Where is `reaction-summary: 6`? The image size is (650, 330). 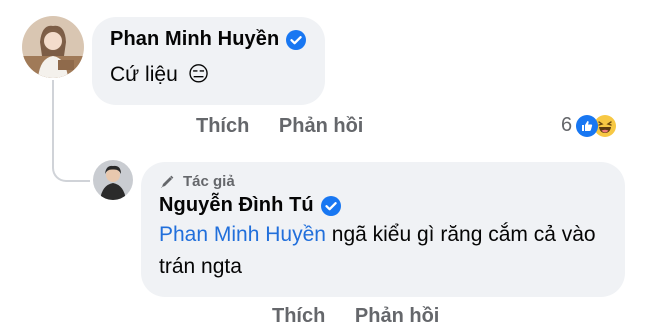
reaction-summary: 6 is located at coordinates (589, 125).